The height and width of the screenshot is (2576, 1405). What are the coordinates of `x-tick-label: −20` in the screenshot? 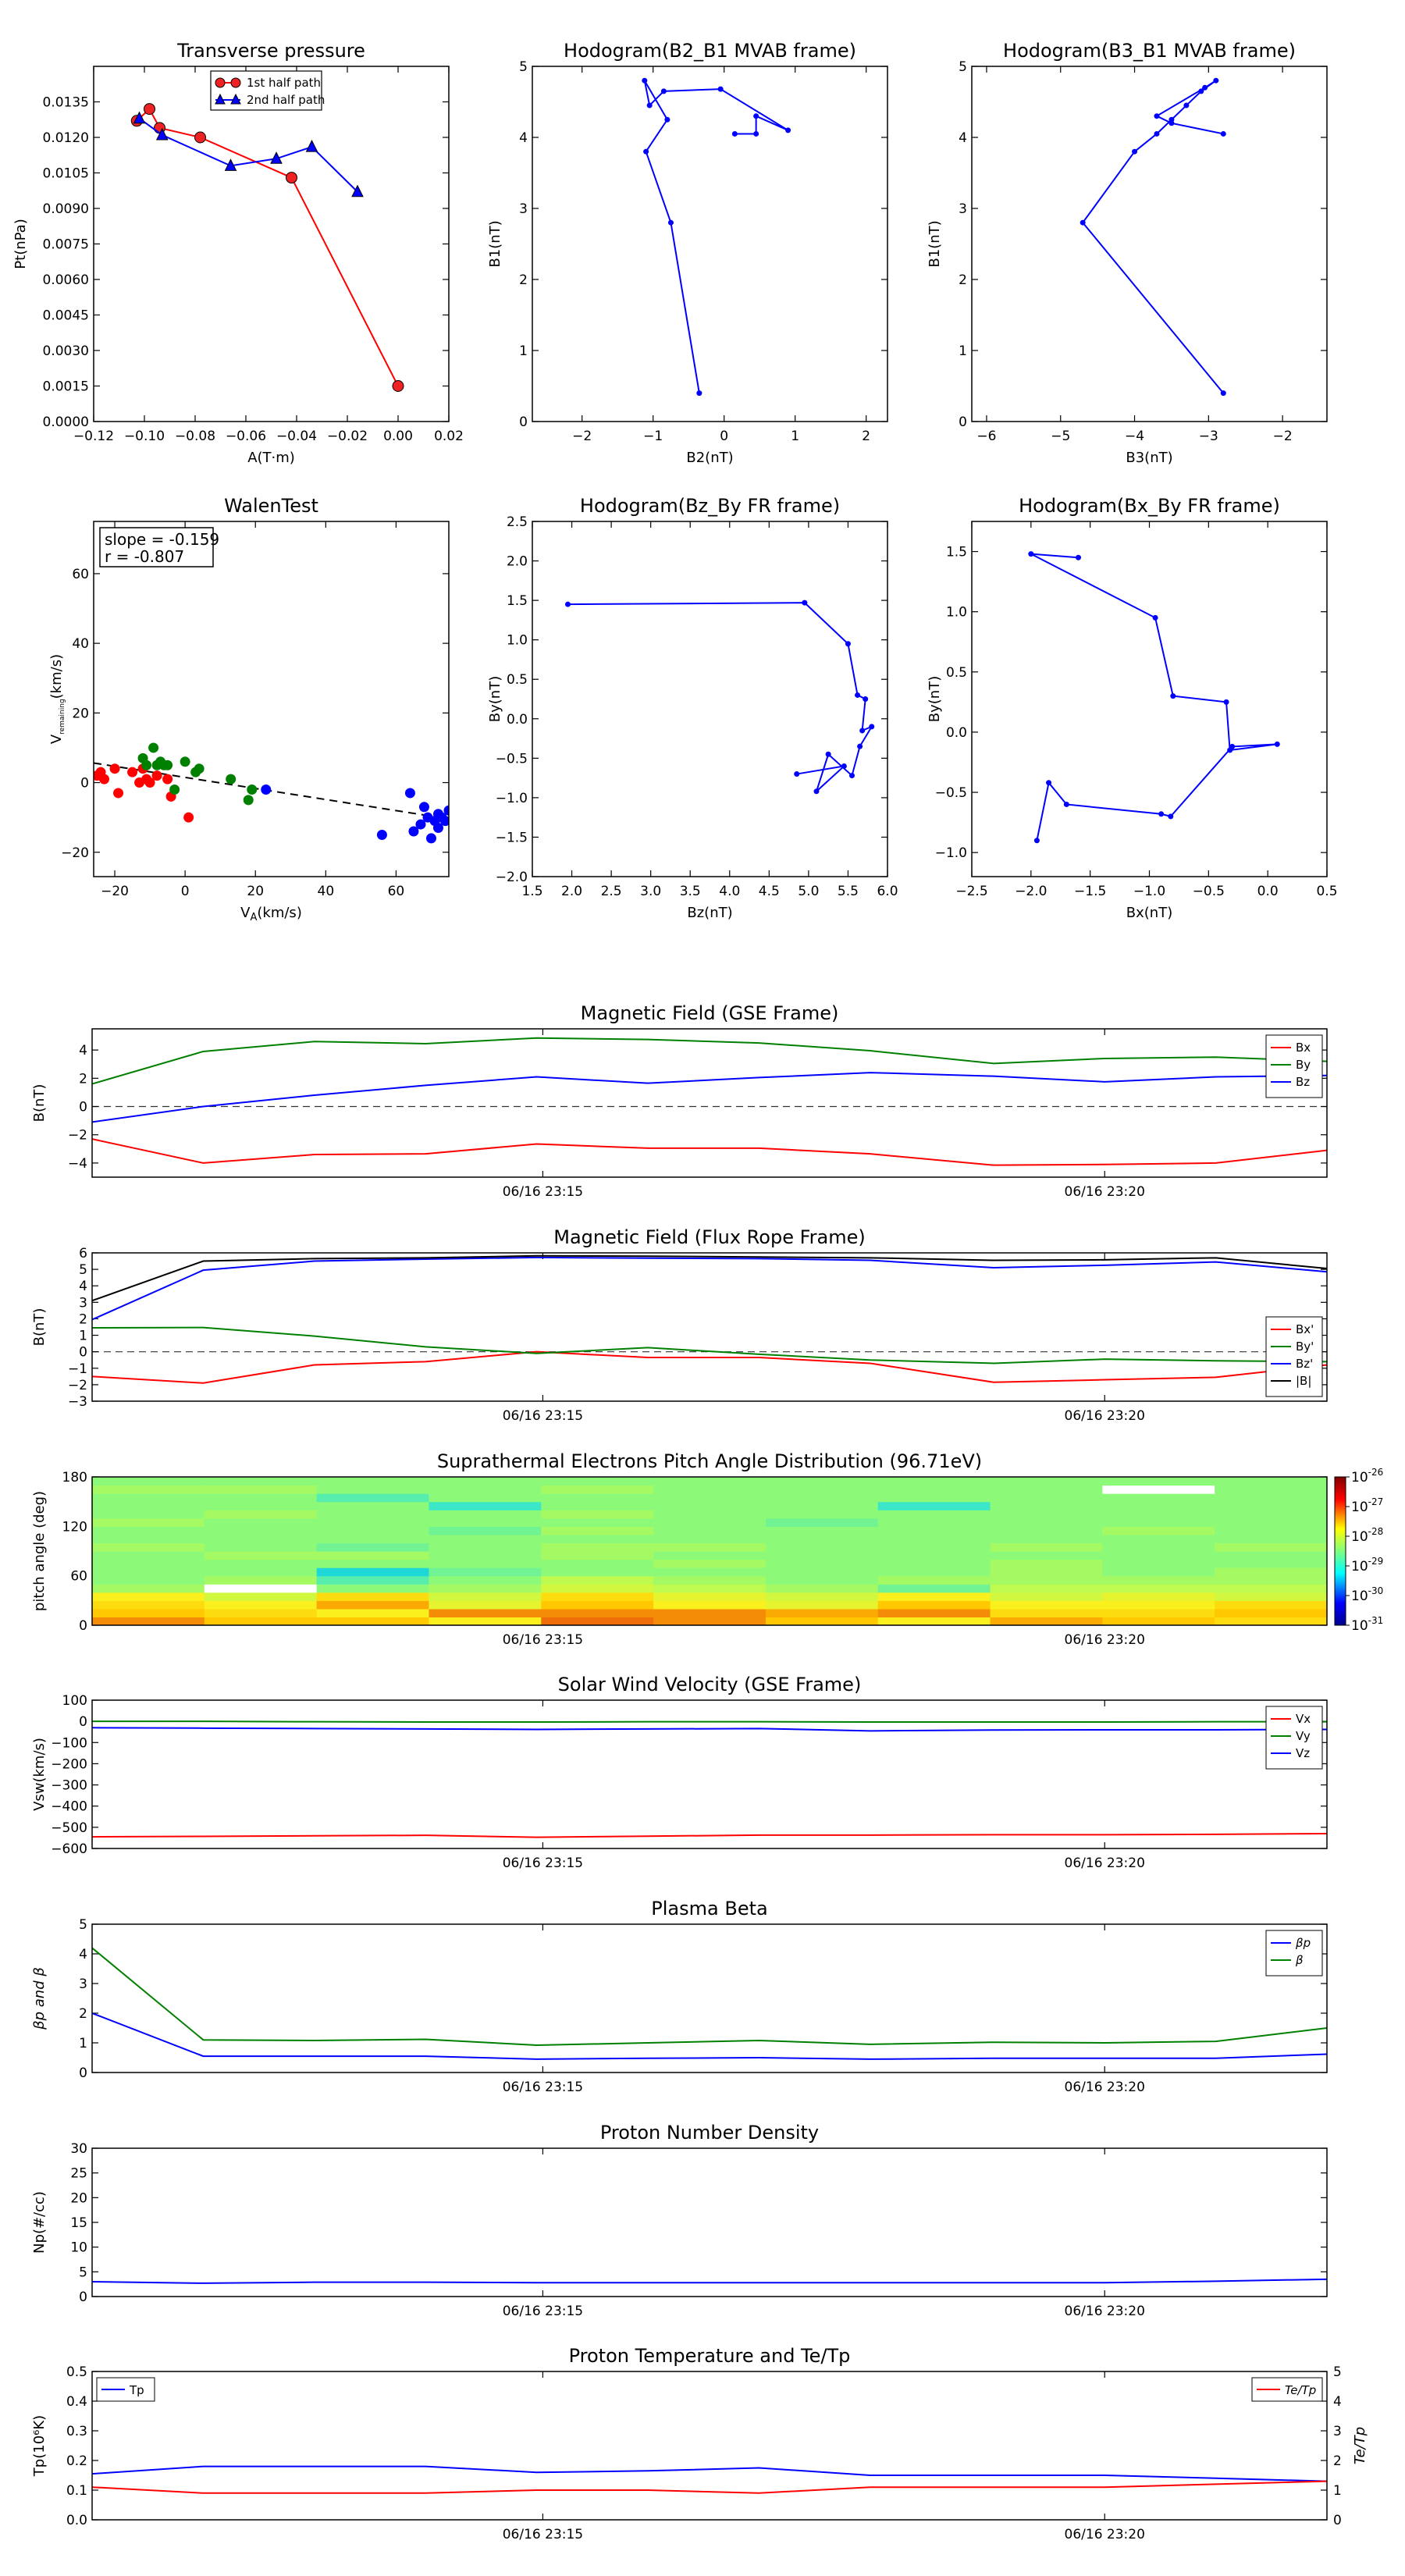 It's located at (115, 891).